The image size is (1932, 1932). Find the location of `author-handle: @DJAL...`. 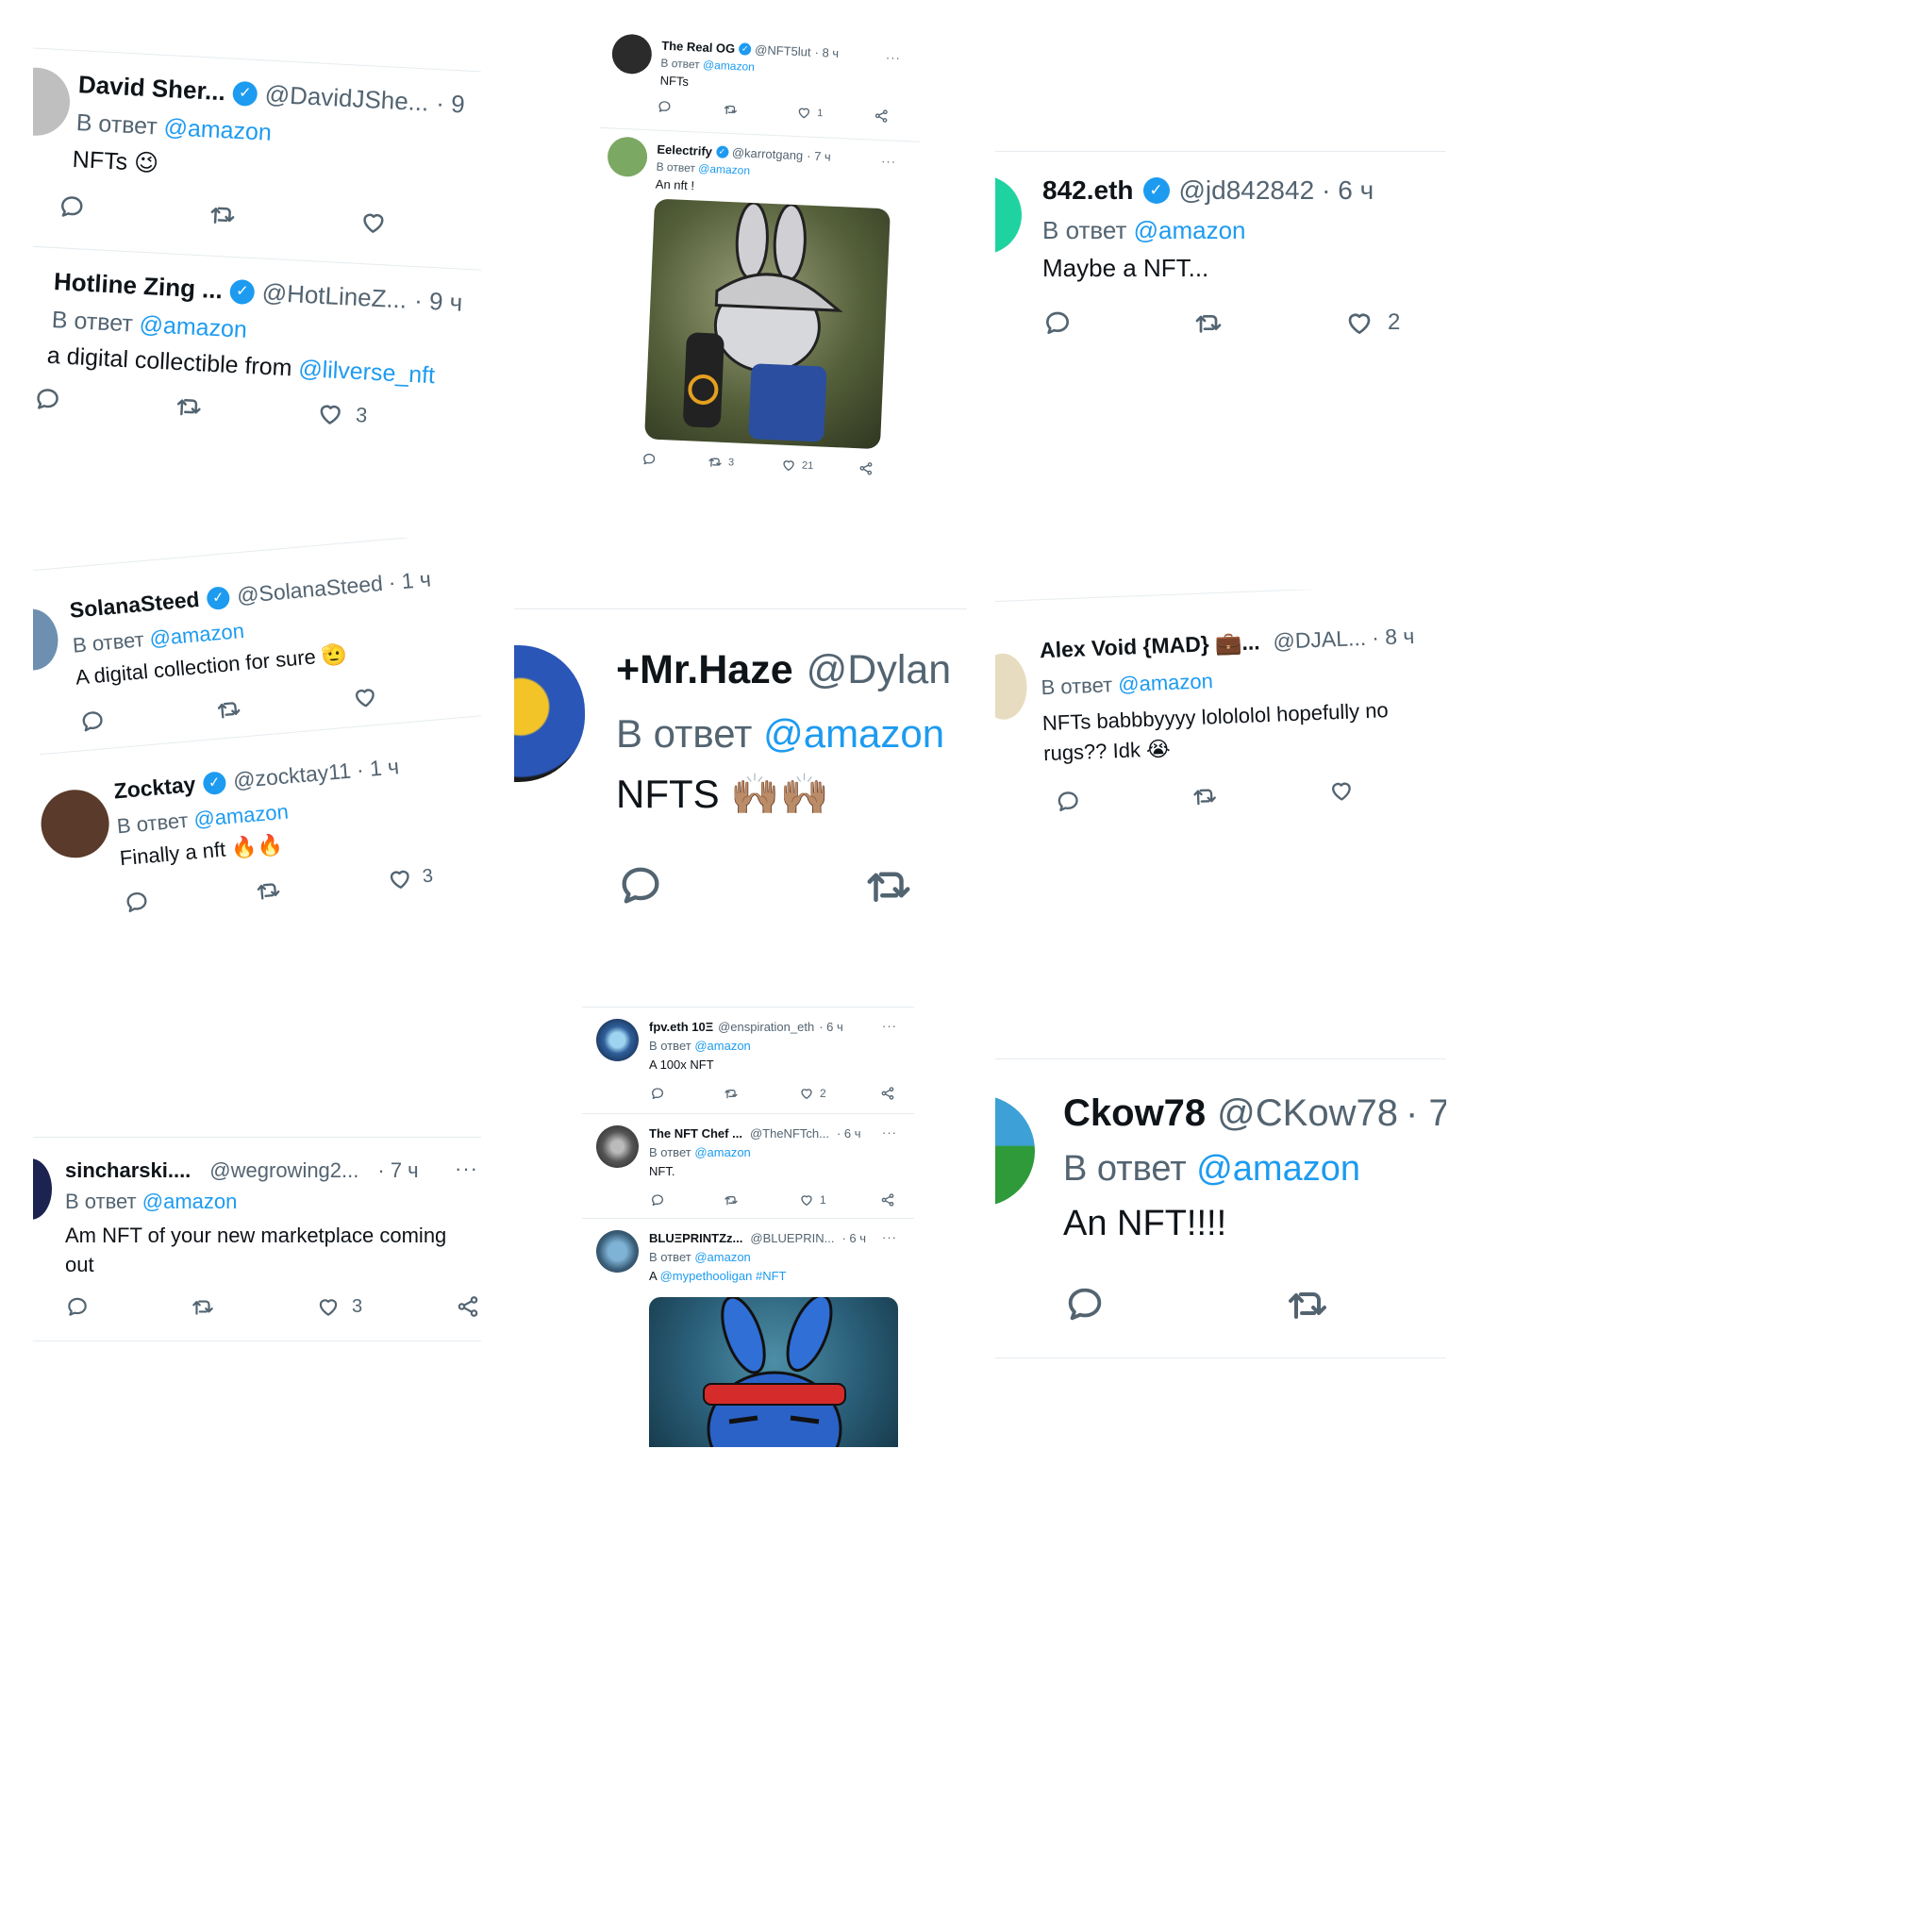

author-handle: @DJAL... is located at coordinates (1320, 640).